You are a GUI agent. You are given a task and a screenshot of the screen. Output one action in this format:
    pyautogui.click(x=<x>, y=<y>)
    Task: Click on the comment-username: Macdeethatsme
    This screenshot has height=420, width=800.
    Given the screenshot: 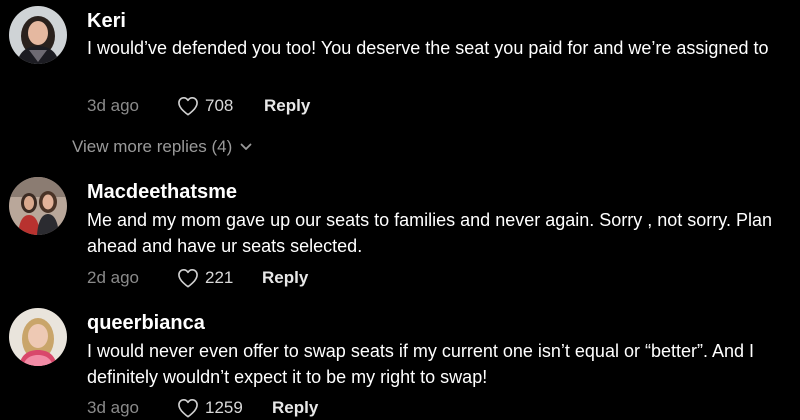 What is the action you would take?
    pyautogui.click(x=162, y=192)
    